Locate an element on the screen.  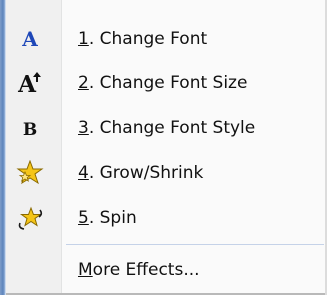
font-style-bold-icon: B is located at coordinates (30, 128).